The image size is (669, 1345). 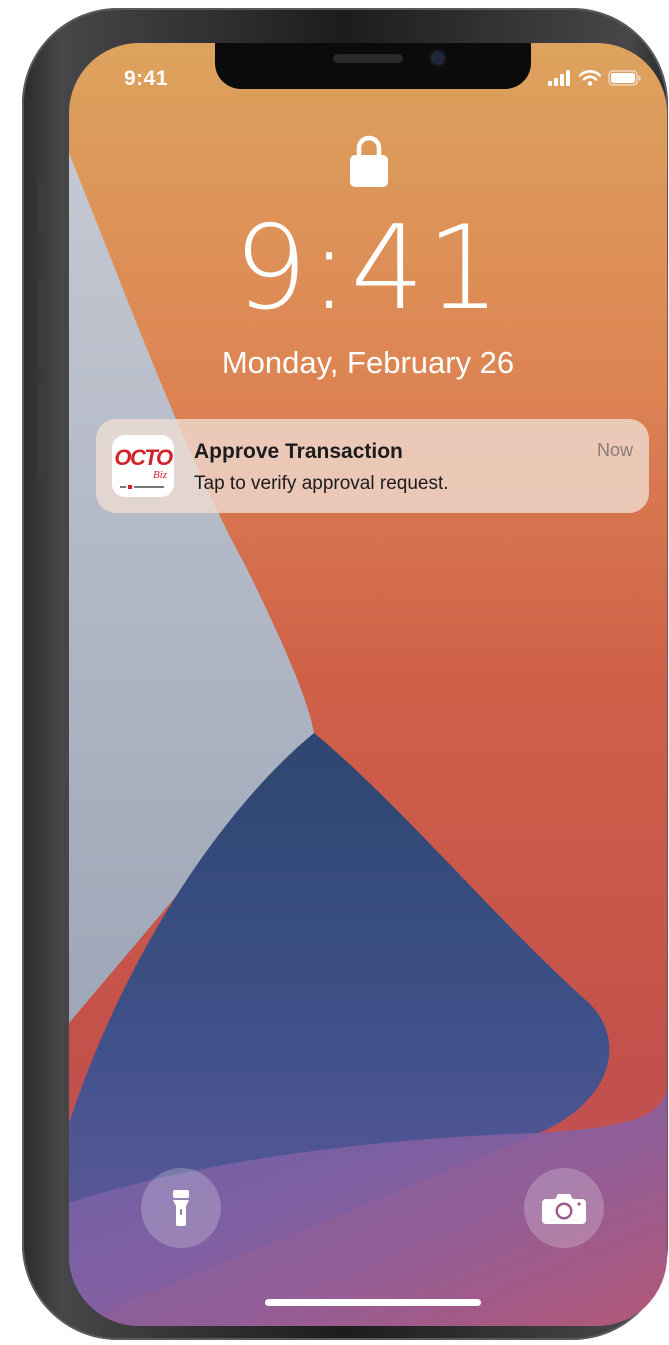 I want to click on lock-screen-time: 9:41, so click(x=368, y=268).